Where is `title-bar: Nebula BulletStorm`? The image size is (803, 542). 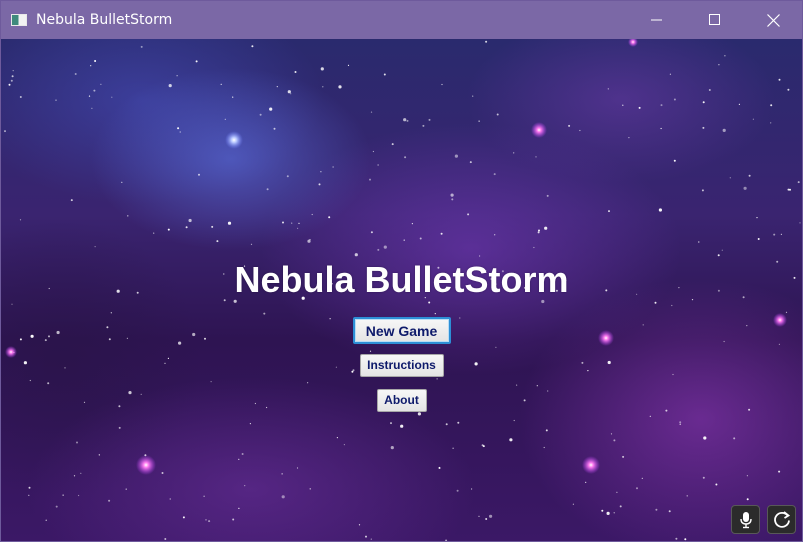 title-bar: Nebula BulletStorm is located at coordinates (401, 20).